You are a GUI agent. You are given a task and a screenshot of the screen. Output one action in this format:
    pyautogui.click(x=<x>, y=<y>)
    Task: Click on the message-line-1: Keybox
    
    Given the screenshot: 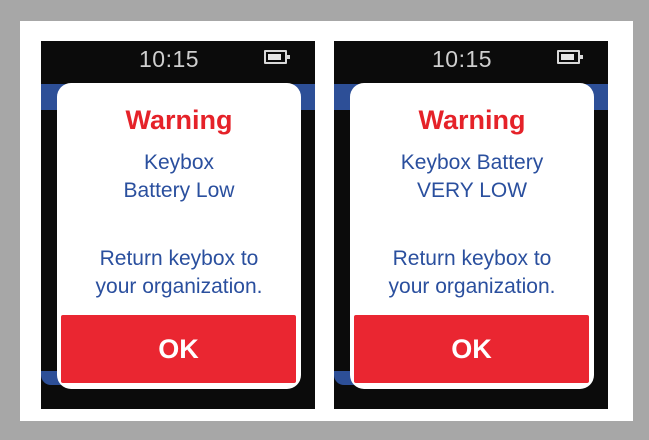 What is the action you would take?
    pyautogui.click(x=179, y=162)
    